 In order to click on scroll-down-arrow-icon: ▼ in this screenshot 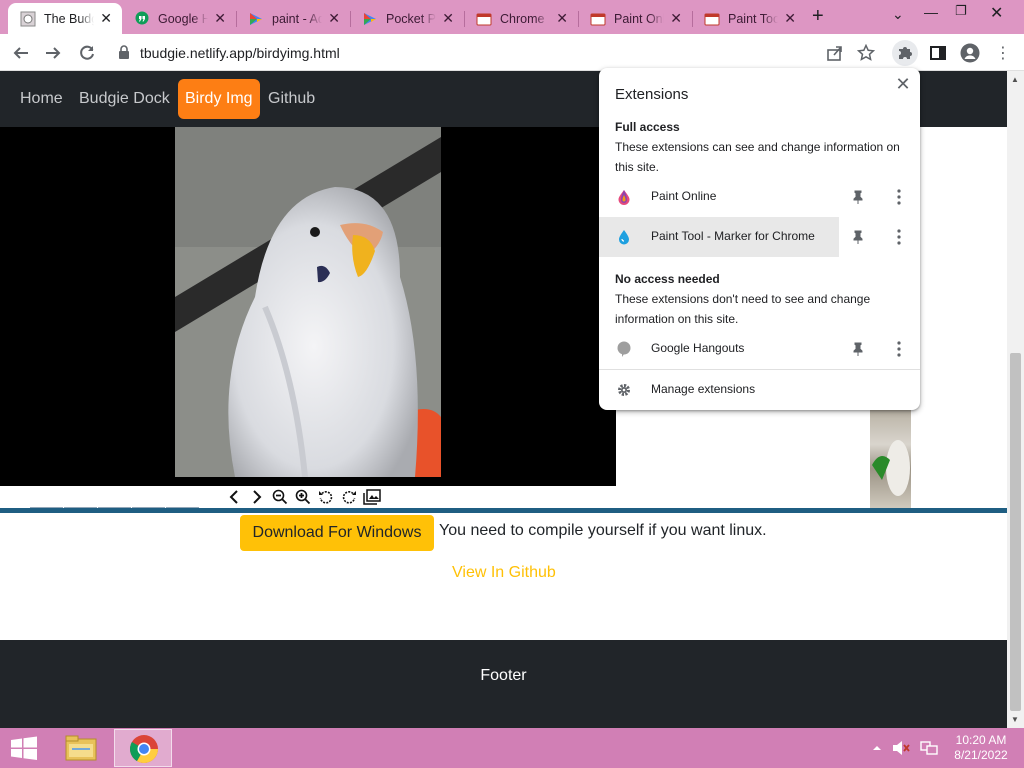, I will do `click(1015, 719)`.